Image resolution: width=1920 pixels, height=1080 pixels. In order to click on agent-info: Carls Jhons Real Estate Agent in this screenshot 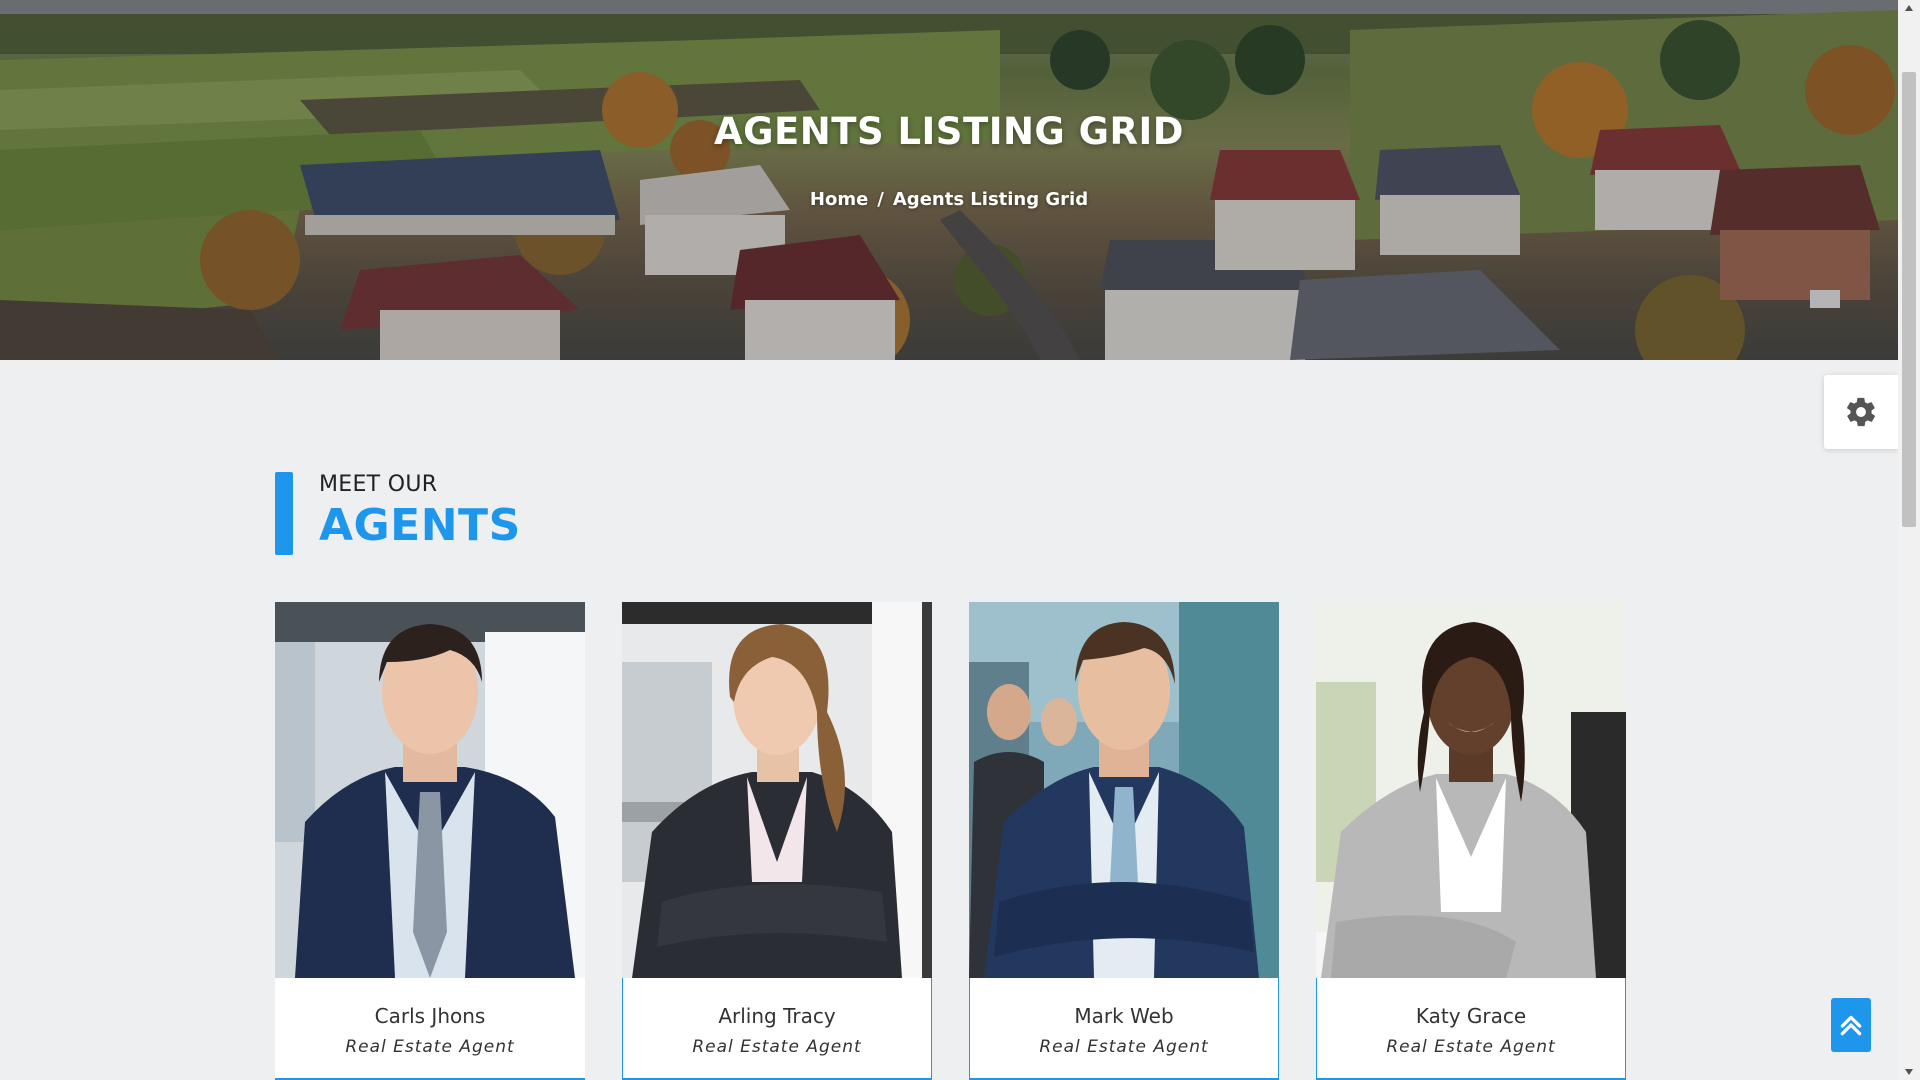, I will do `click(430, 1029)`.